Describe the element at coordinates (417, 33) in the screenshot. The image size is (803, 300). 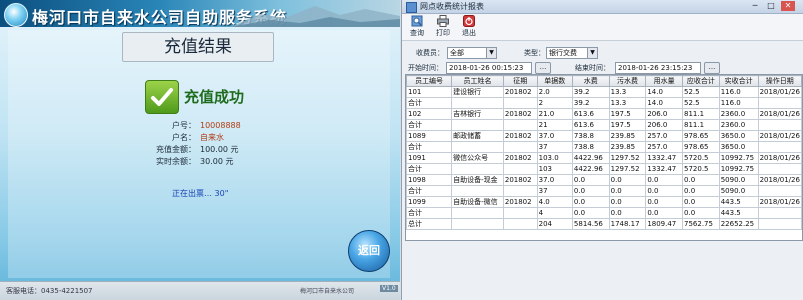
I see `query-label: 查询` at that location.